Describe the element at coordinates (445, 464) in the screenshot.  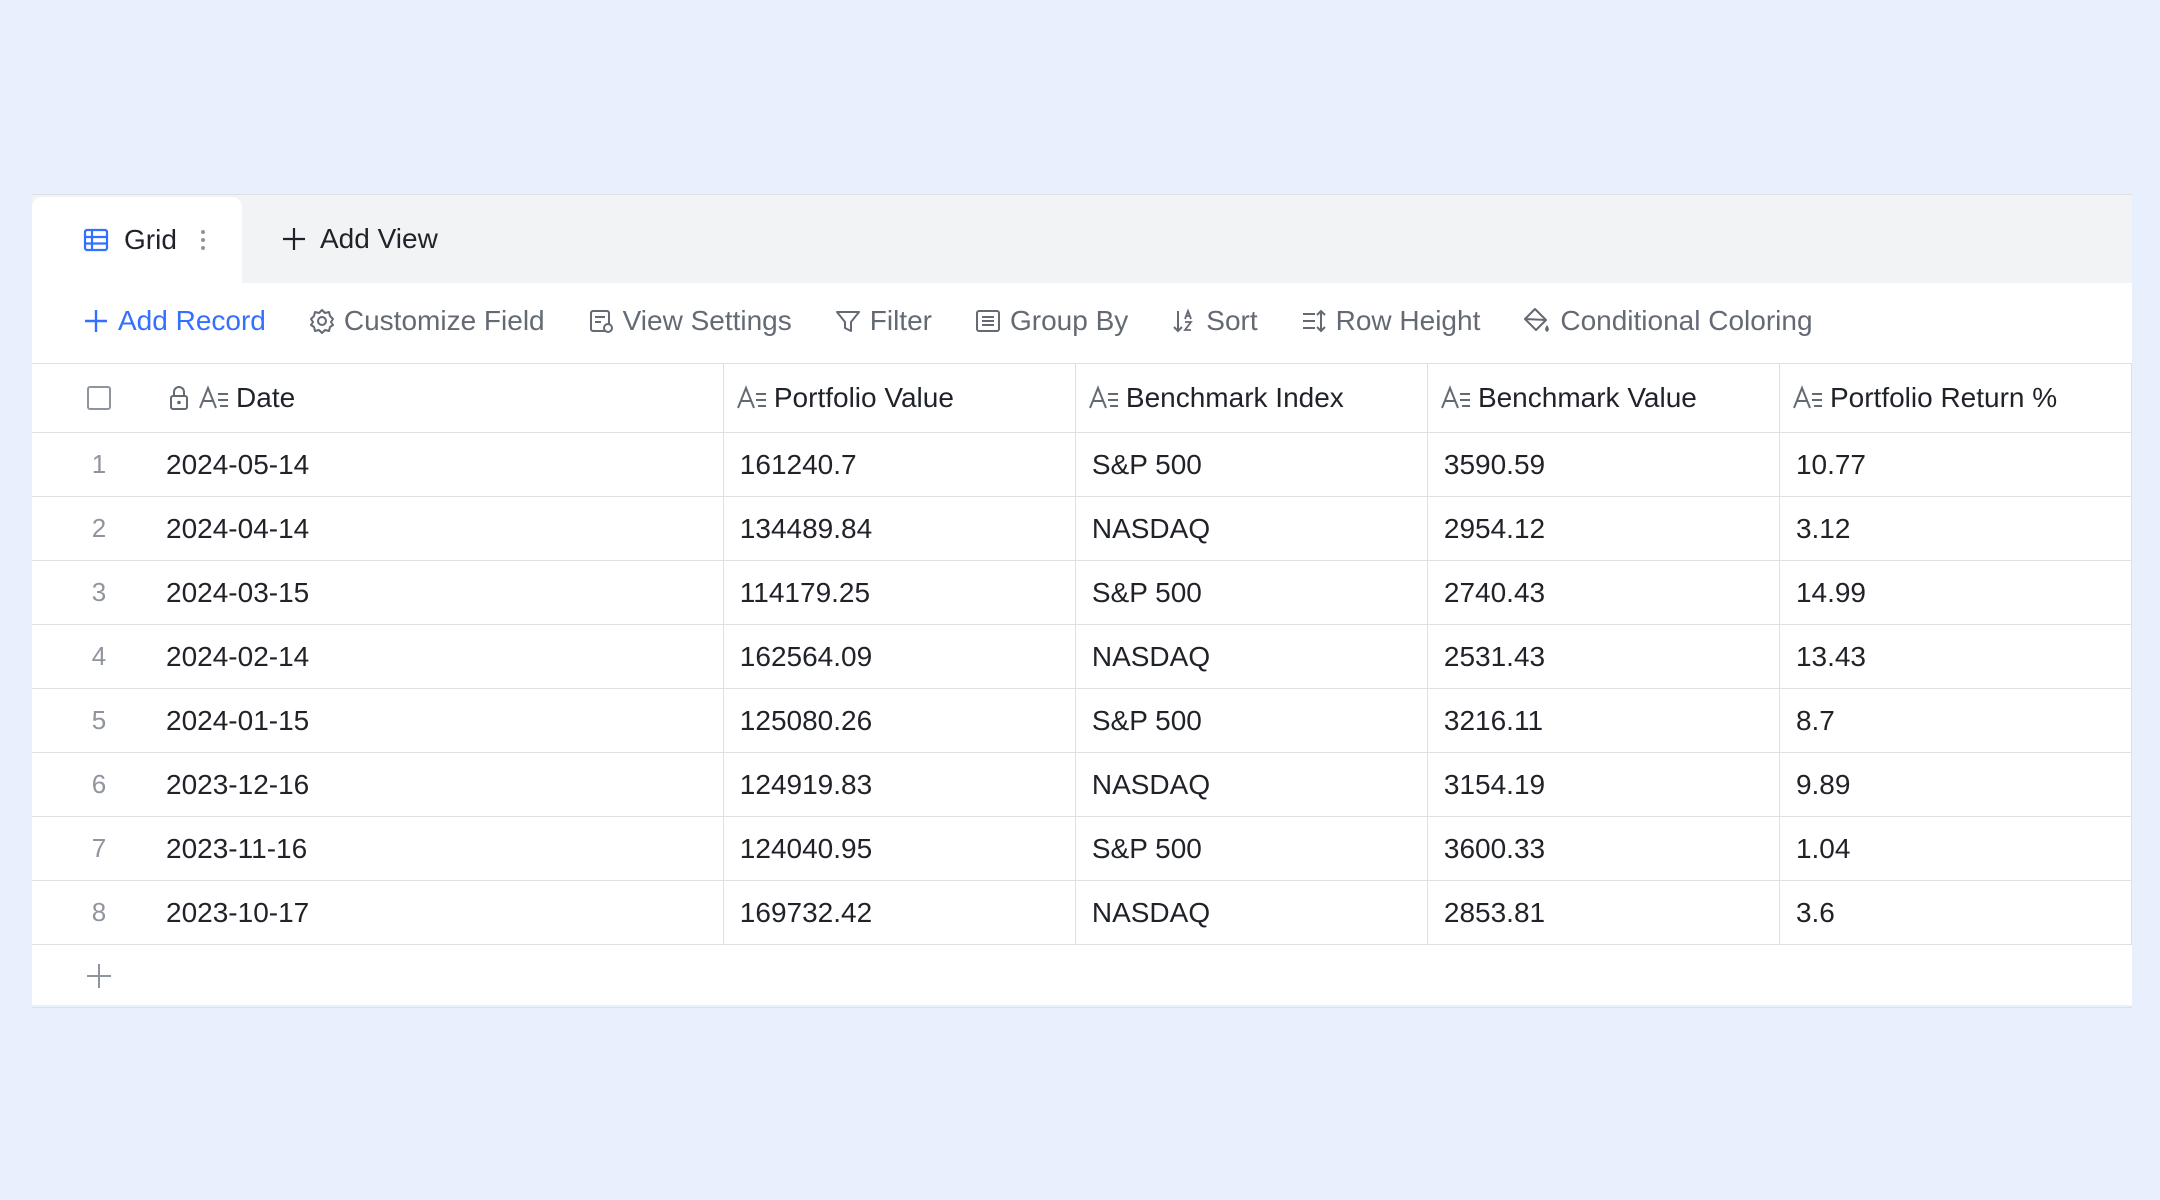
I see `cell-date: 2024-05-14` at that location.